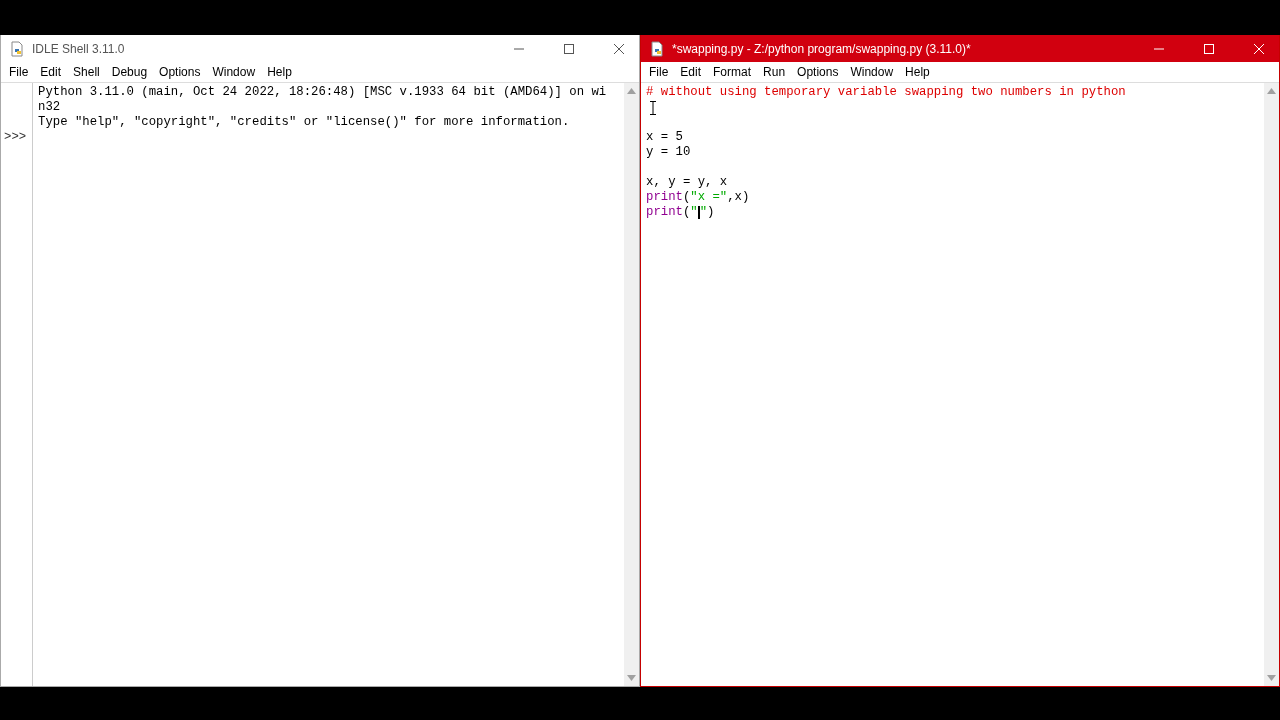 The image size is (1280, 720). I want to click on text-cursor, so click(698, 212).